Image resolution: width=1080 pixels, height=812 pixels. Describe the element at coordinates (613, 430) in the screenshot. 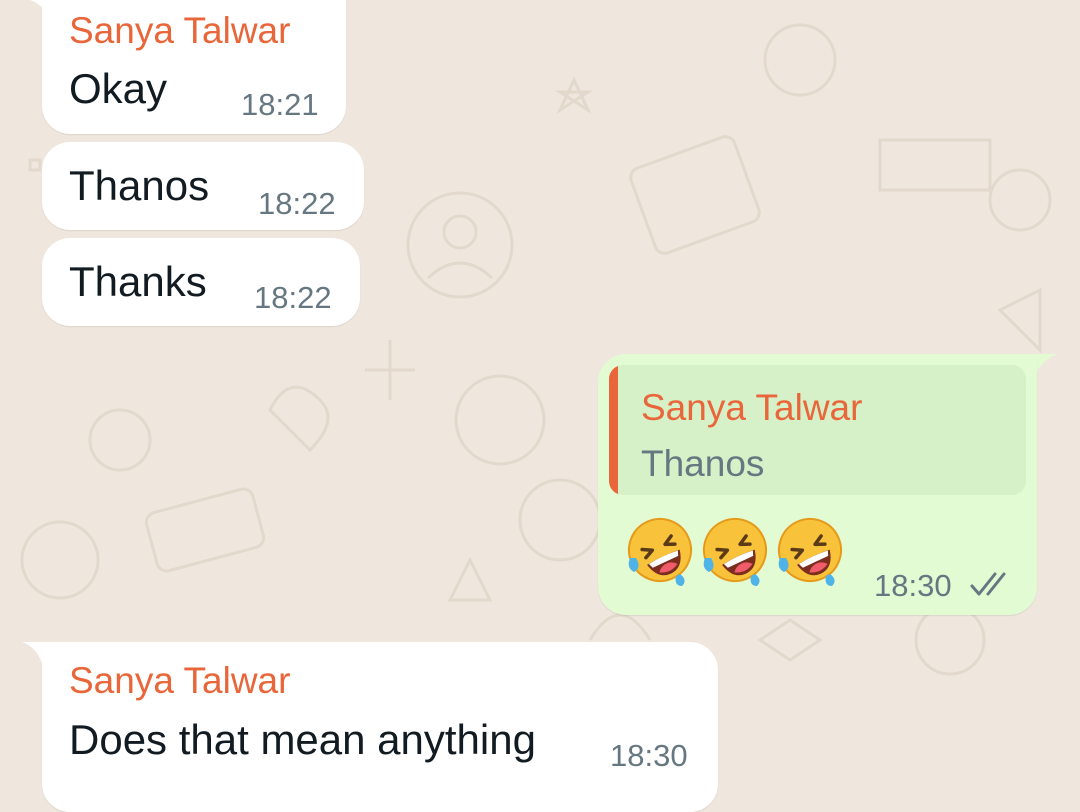

I see `quote-accent-bar` at that location.